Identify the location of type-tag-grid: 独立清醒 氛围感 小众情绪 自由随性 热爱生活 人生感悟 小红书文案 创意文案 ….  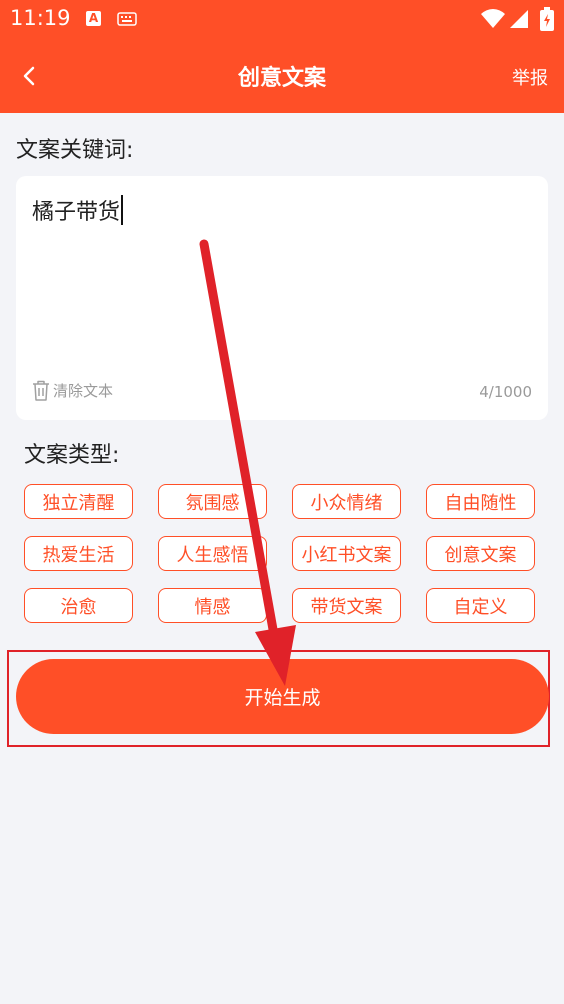
(280, 553).